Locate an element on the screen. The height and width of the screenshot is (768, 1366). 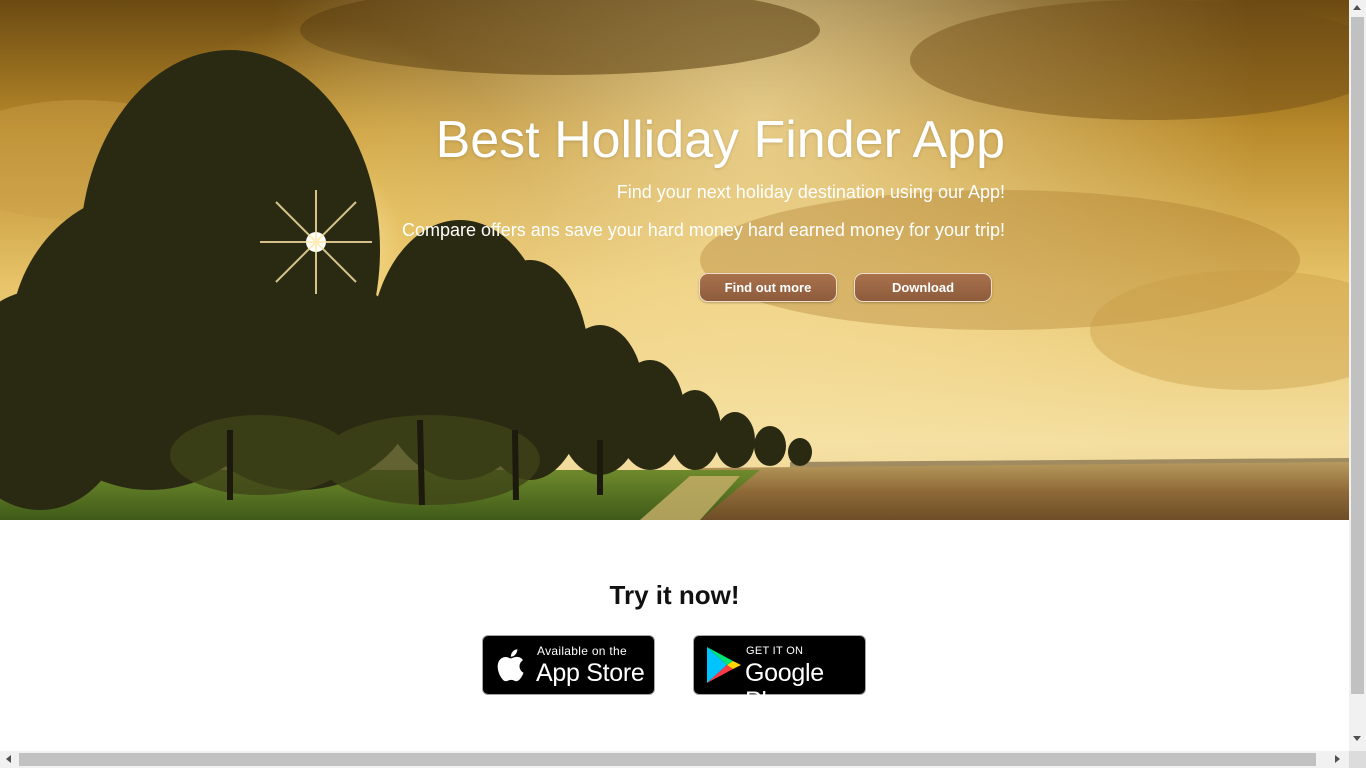
google-play-small-label: GET IT ON is located at coordinates (775, 651).